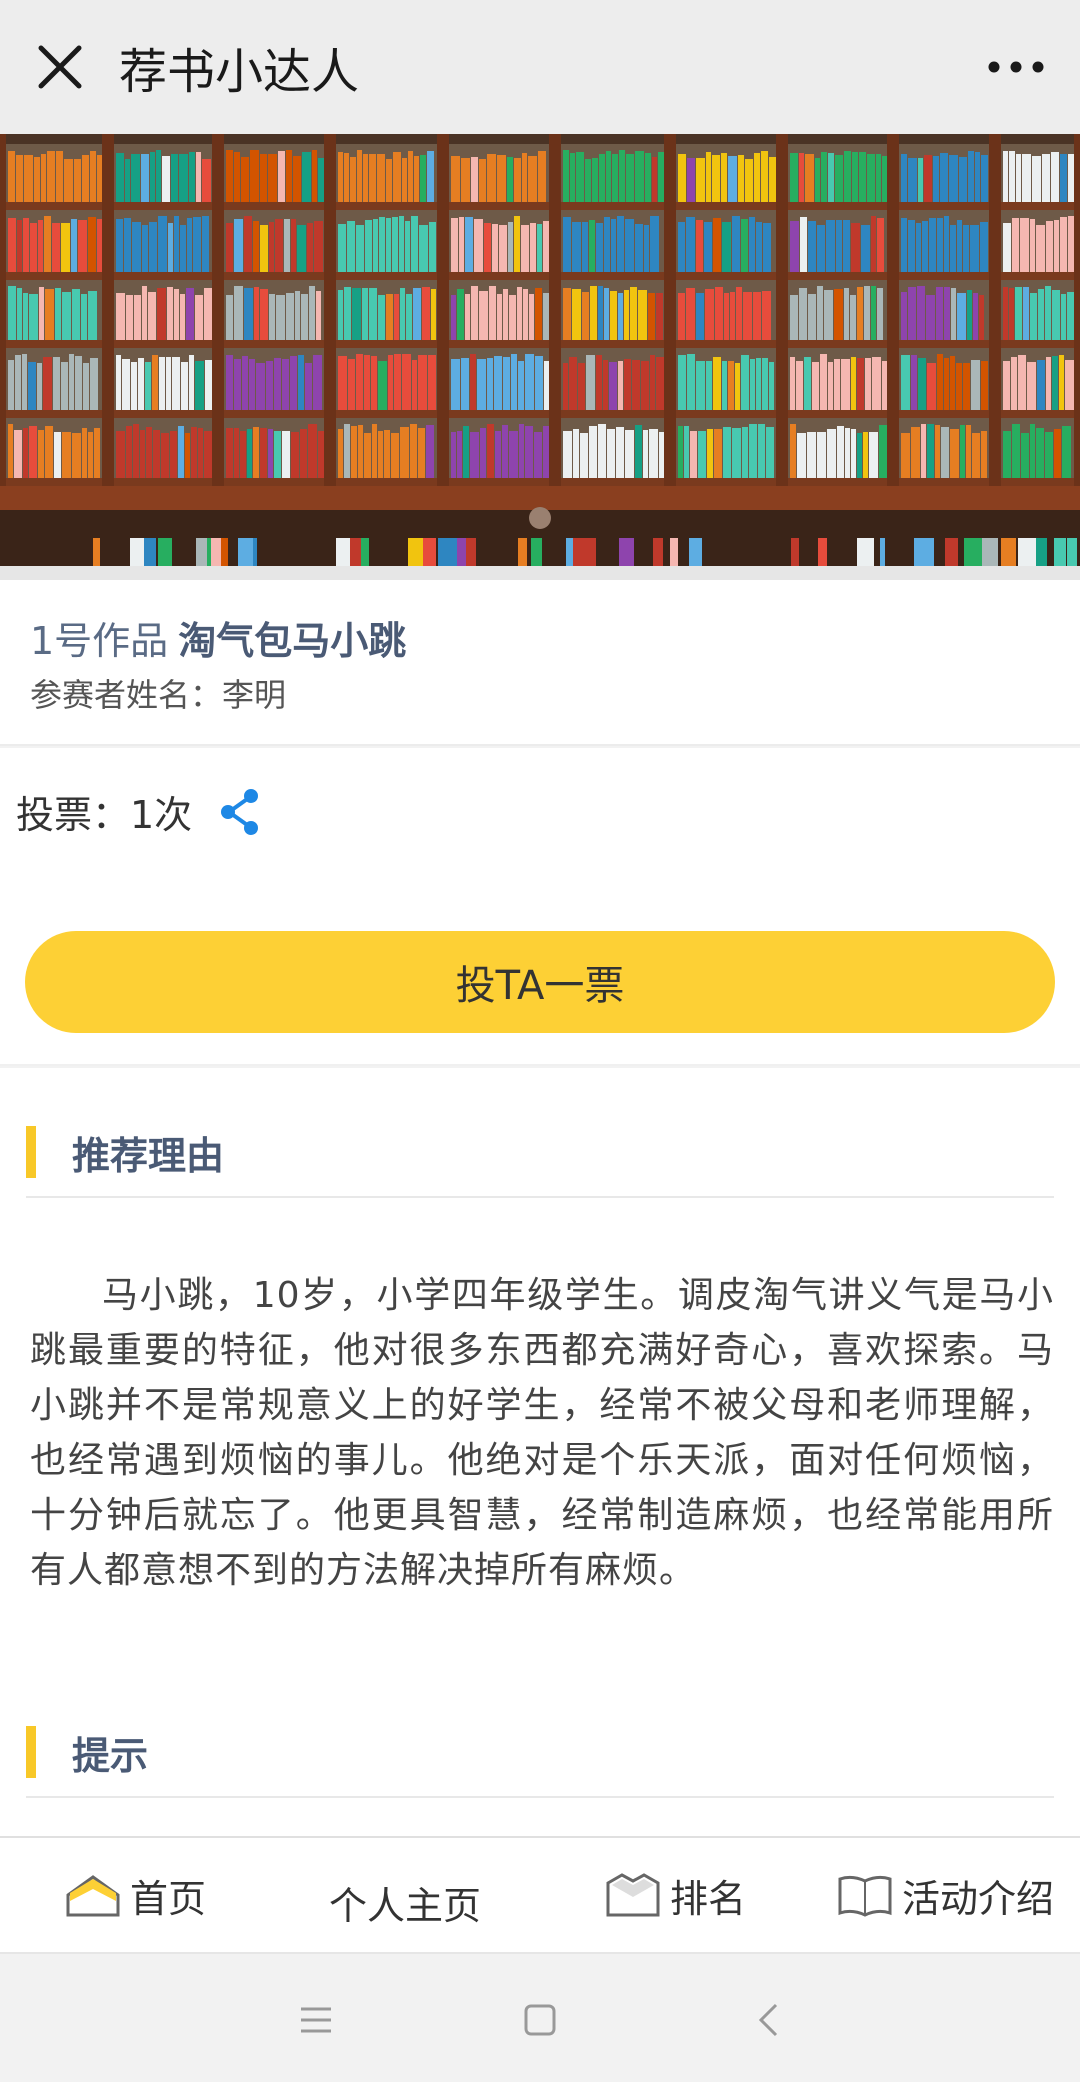 Image resolution: width=1080 pixels, height=2082 pixels. I want to click on nav-item-about: 活动介绍, so click(945, 1895).